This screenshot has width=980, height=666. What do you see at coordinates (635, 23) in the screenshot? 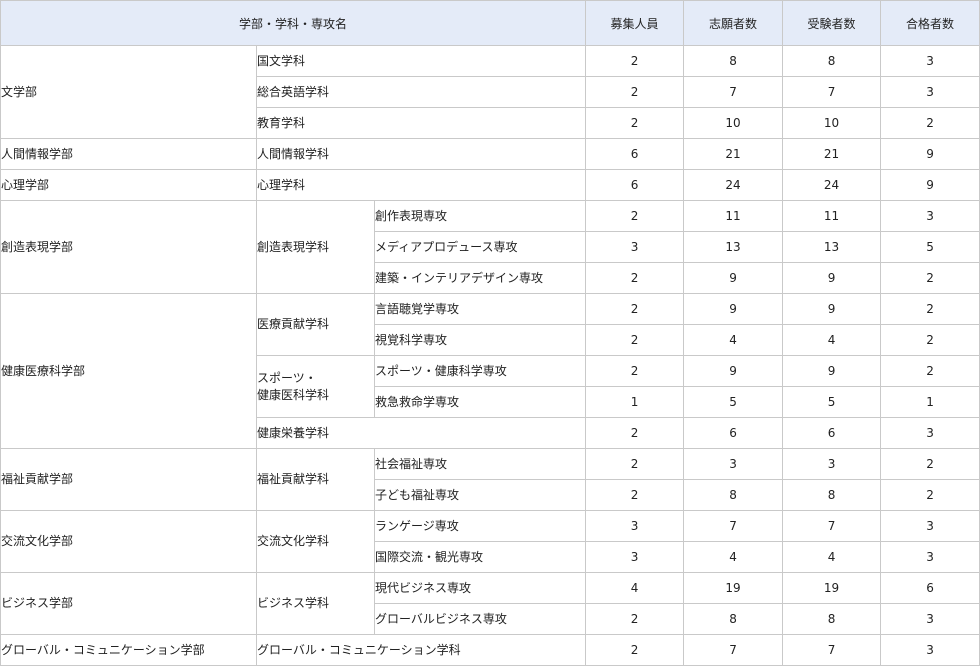
I see `header-recruit: 募集人員` at bounding box center [635, 23].